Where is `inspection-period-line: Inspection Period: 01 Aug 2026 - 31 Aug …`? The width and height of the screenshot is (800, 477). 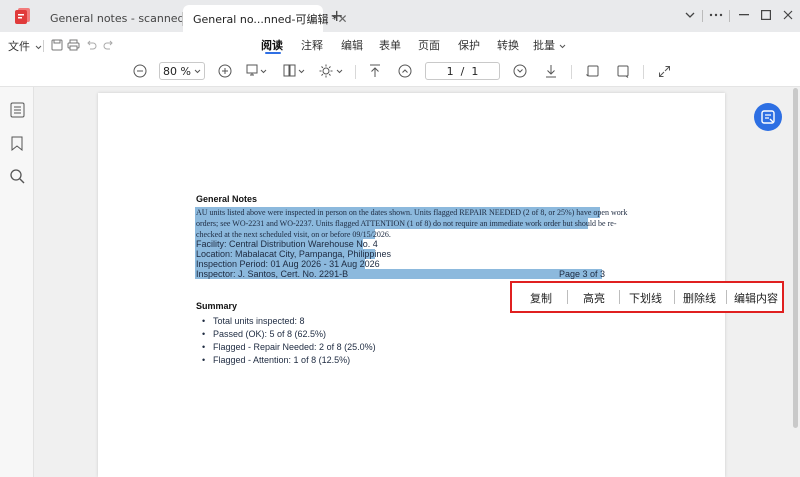
inspection-period-line: Inspection Period: 01 Aug 2026 - 31 Aug … is located at coordinates (288, 264).